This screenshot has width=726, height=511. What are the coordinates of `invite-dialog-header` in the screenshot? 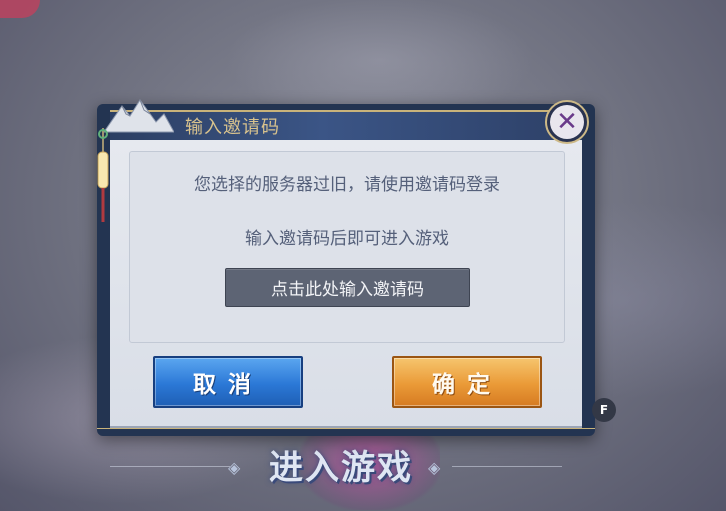 It's located at (346, 126).